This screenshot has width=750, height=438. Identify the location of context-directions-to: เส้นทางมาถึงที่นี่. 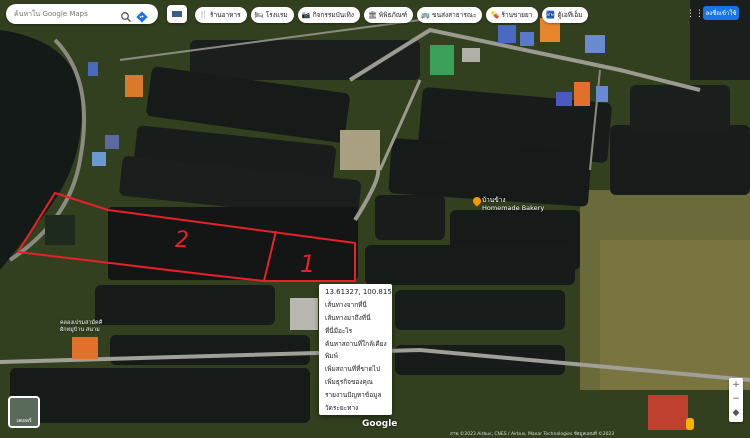
(355, 318).